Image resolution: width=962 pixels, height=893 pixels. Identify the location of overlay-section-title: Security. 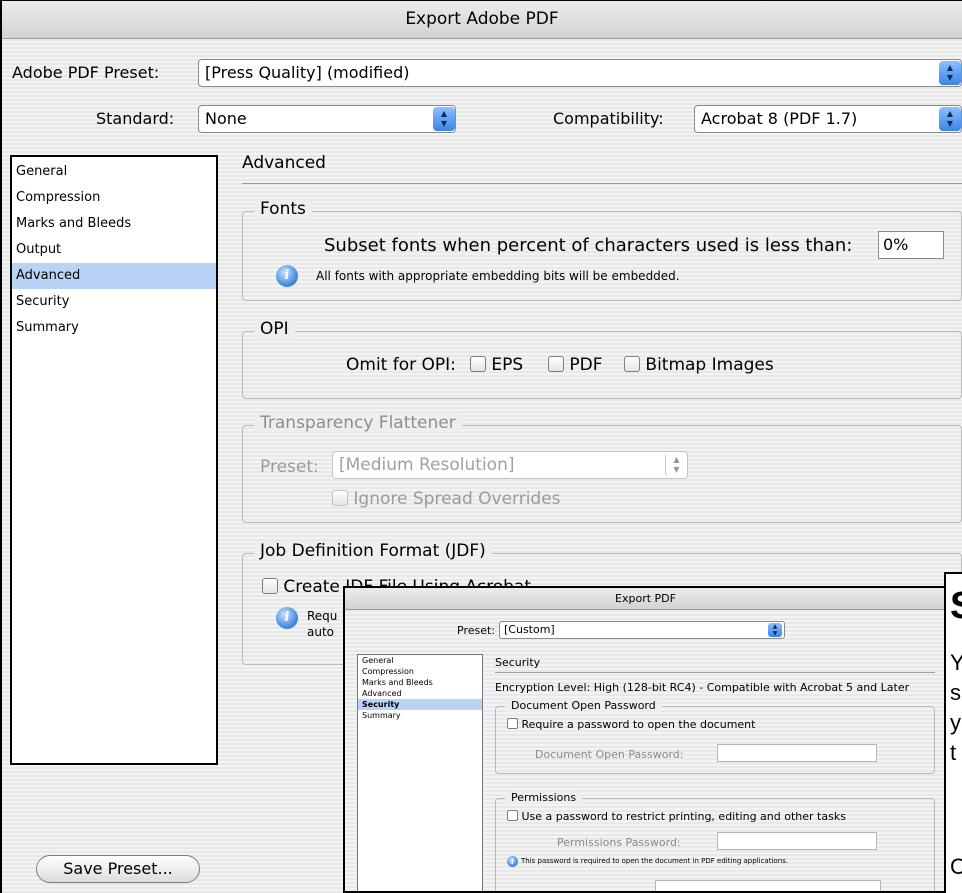
(518, 662).